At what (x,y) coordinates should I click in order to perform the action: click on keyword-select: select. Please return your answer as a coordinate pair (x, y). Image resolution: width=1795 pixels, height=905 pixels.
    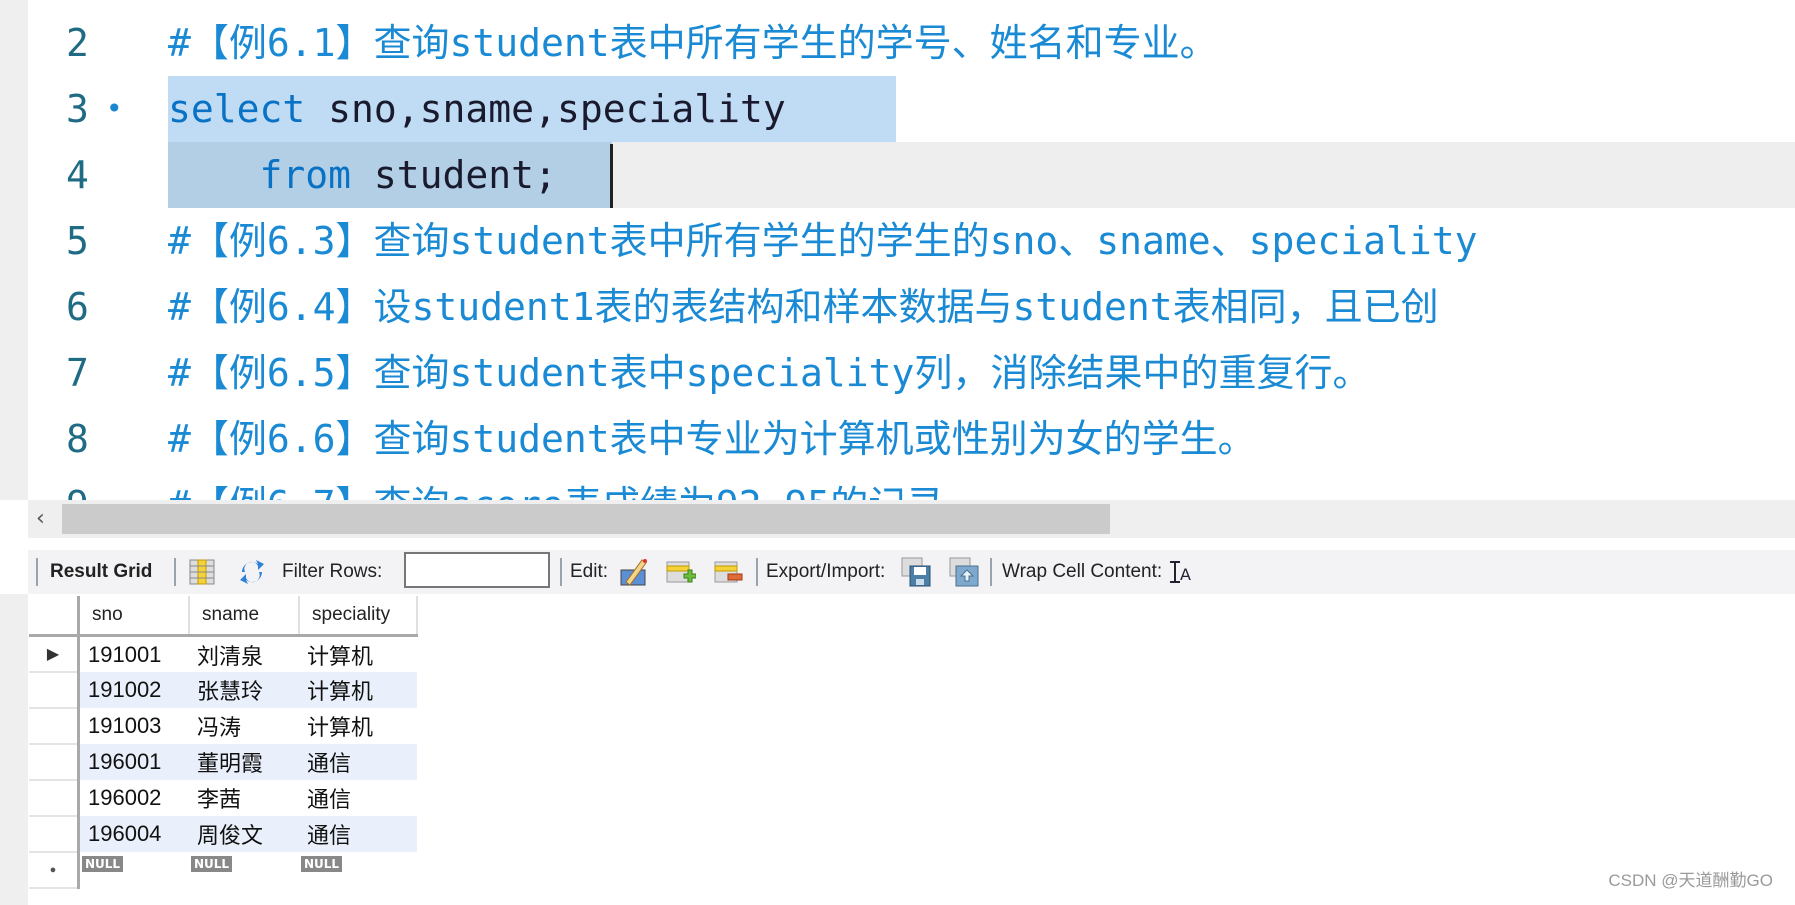
    Looking at the image, I should click on (237, 109).